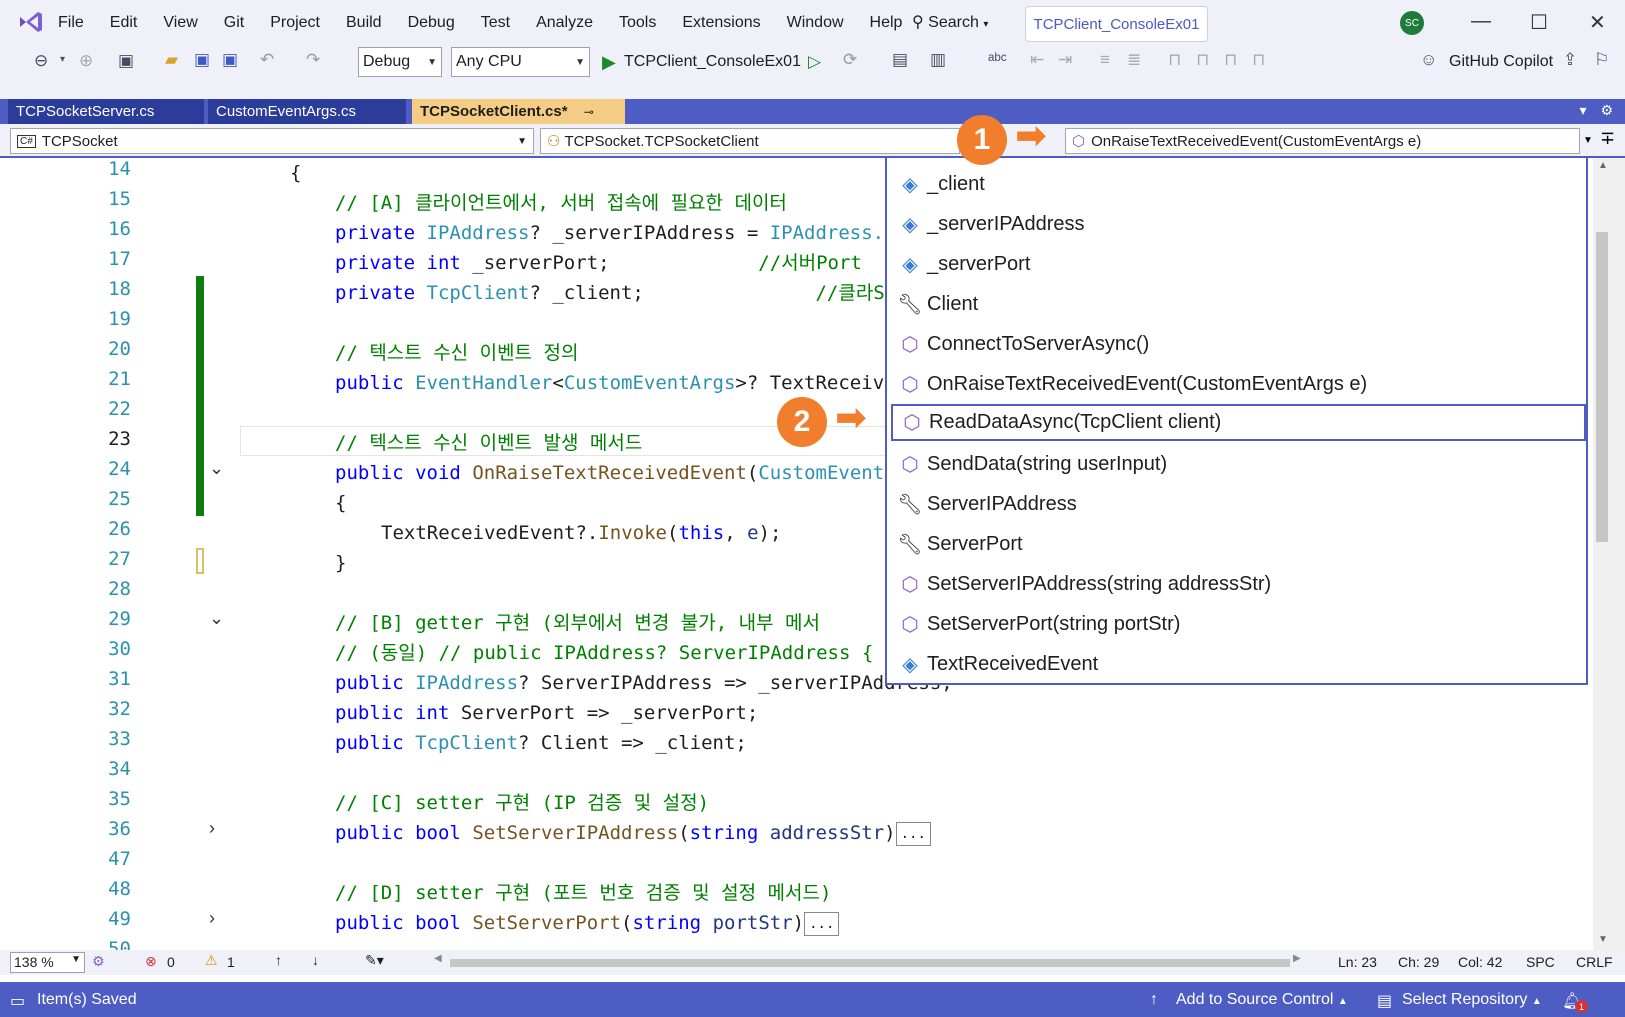  I want to click on copilot-button: GitHub Copilot, so click(1501, 62).